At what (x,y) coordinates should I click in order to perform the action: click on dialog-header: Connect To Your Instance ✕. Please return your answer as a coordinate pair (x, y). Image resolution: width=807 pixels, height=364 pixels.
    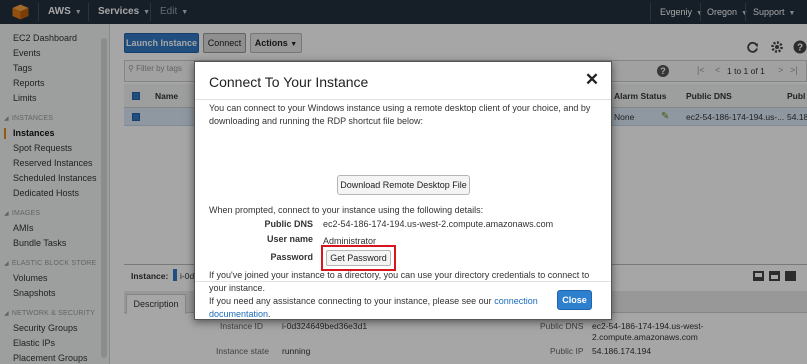
    Looking at the image, I should click on (403, 81).